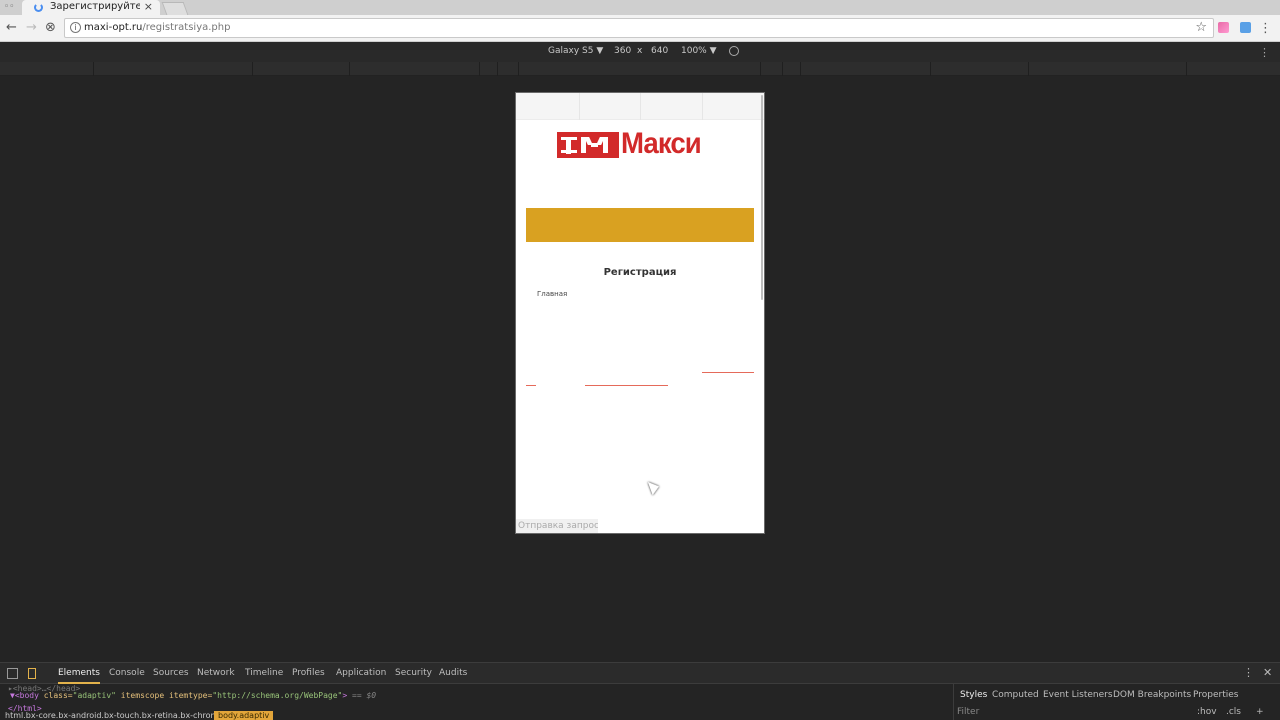 The width and height of the screenshot is (1280, 720). Describe the element at coordinates (113, 27) in the screenshot. I see `url-host: maxi-opt.ru` at that location.